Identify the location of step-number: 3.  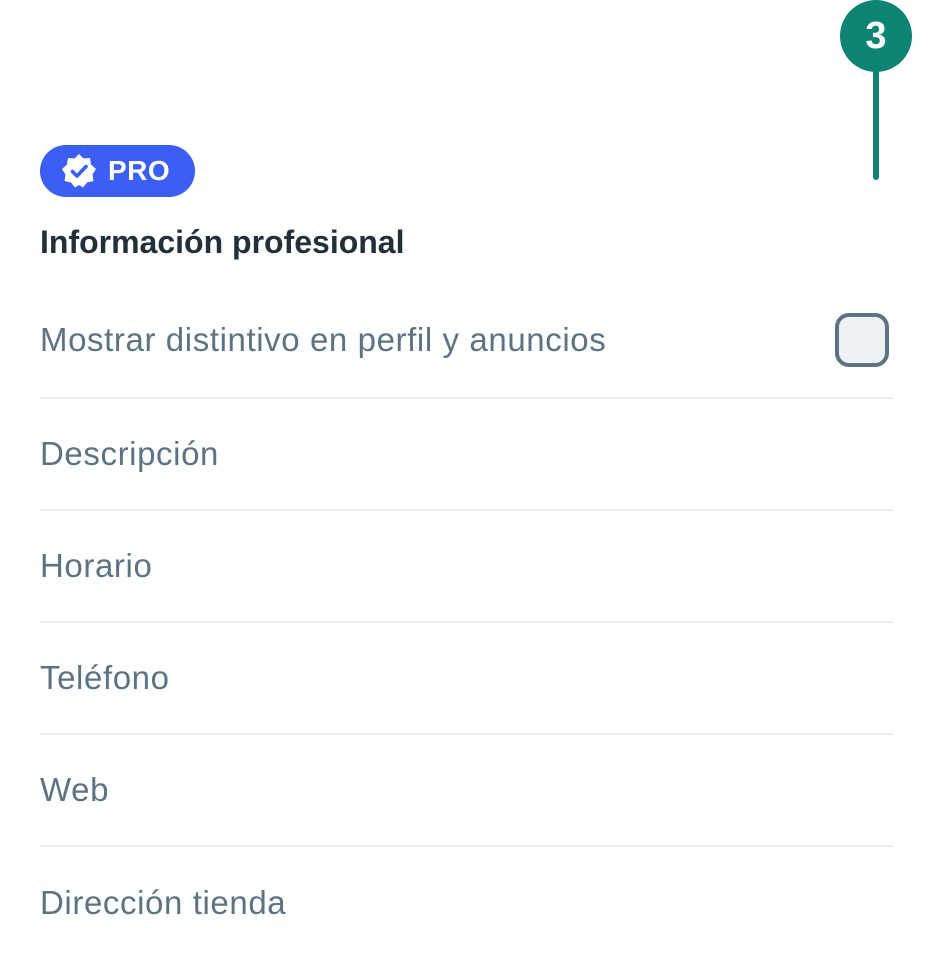
(876, 36).